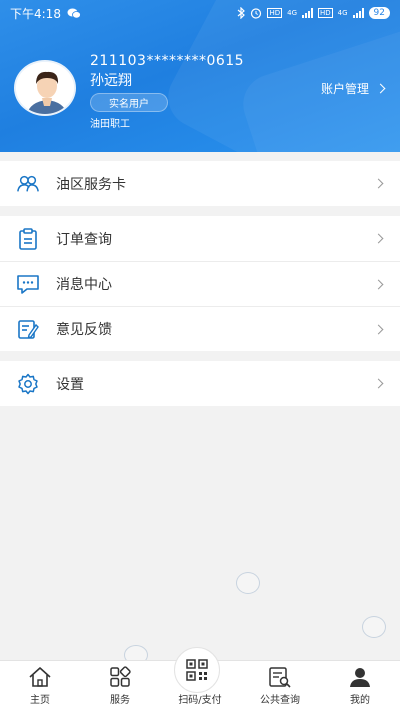  I want to click on tab-services: 服务, so click(120, 686).